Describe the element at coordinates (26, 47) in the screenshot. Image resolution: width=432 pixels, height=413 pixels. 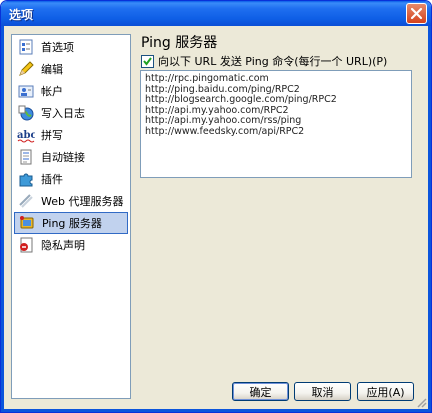
I see `preferences-icon` at that location.